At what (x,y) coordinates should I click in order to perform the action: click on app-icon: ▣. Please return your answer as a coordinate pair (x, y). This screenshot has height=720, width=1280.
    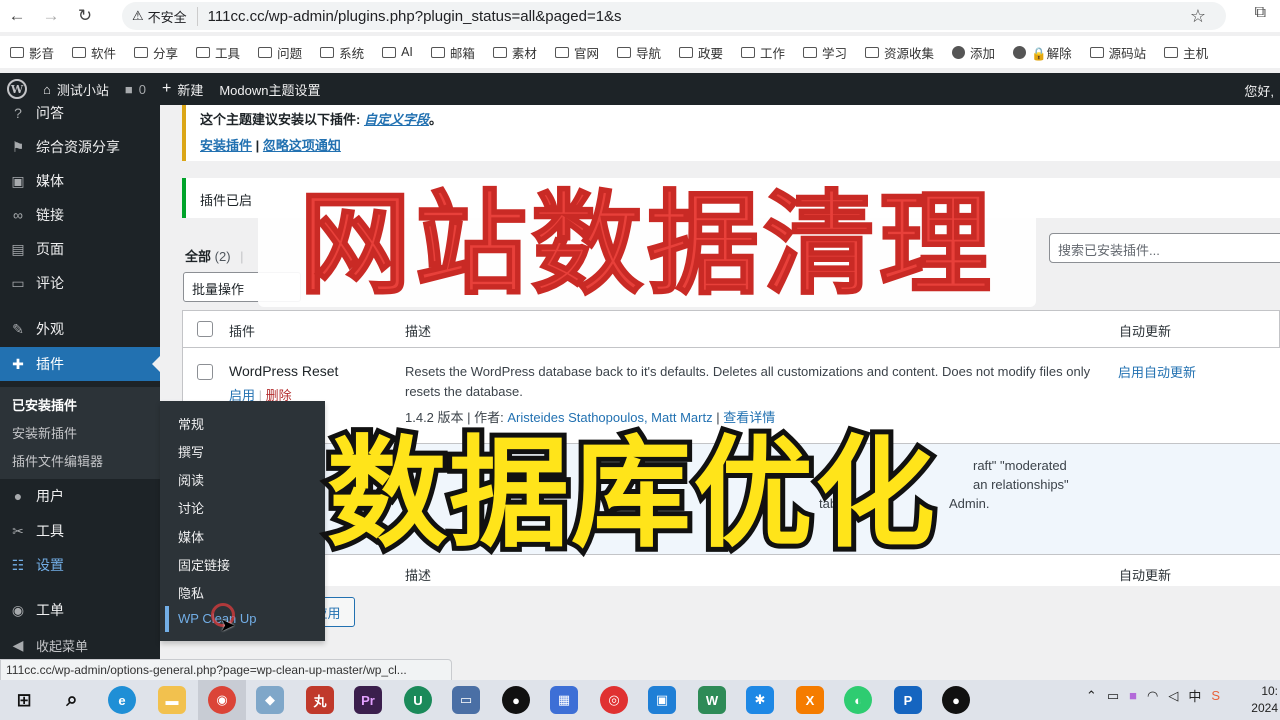
    Looking at the image, I should click on (662, 700).